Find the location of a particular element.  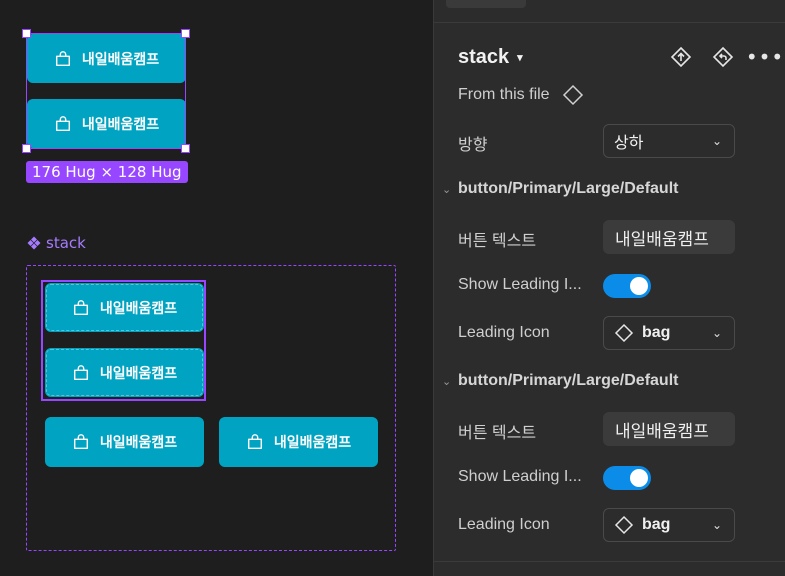

frame-label: stack is located at coordinates (56, 243).